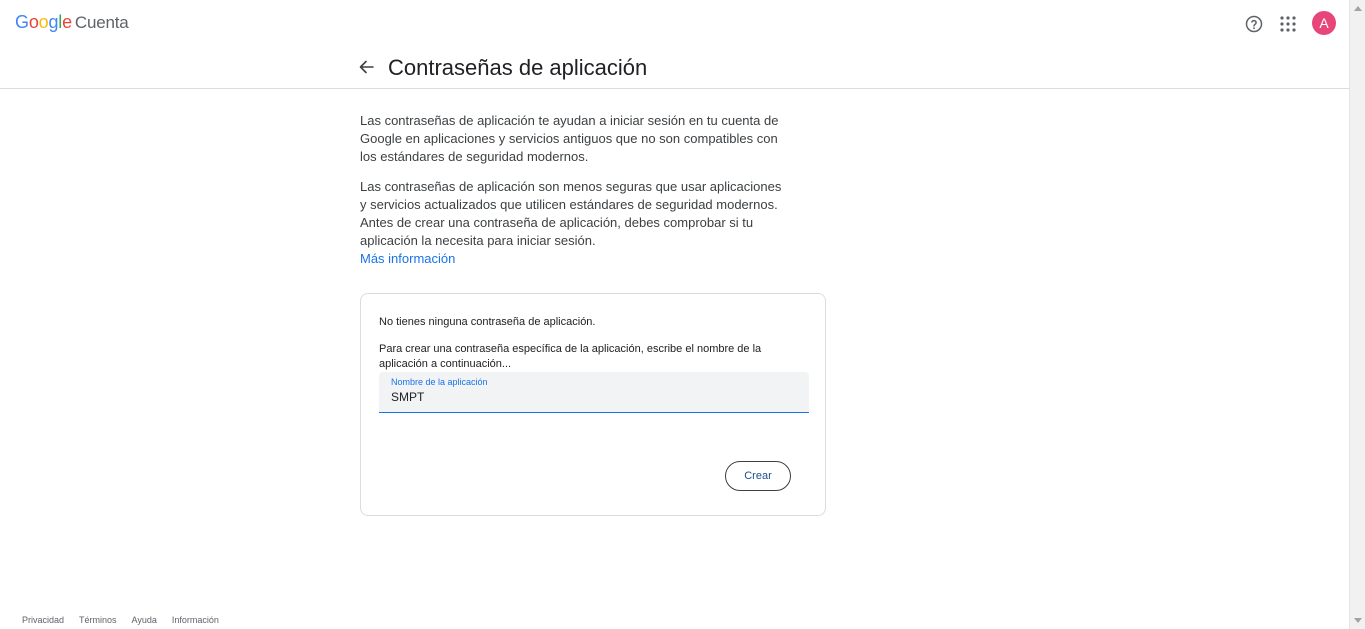  What do you see at coordinates (98, 620) in the screenshot?
I see `footer-link-terms: Términos` at bounding box center [98, 620].